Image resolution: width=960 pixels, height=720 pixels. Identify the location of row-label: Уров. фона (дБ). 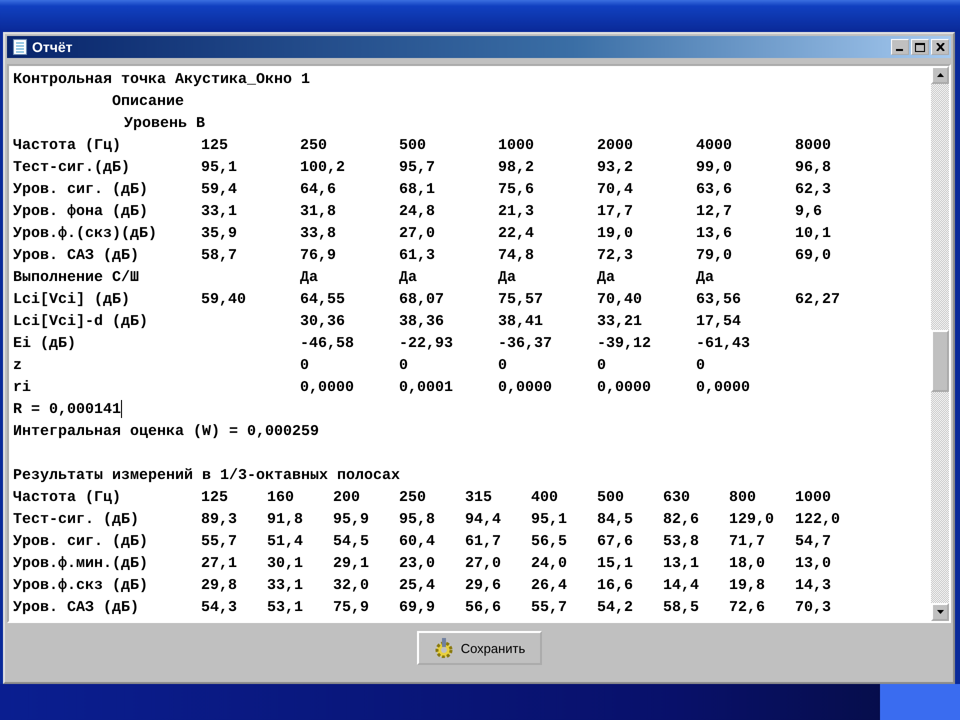
(81, 212).